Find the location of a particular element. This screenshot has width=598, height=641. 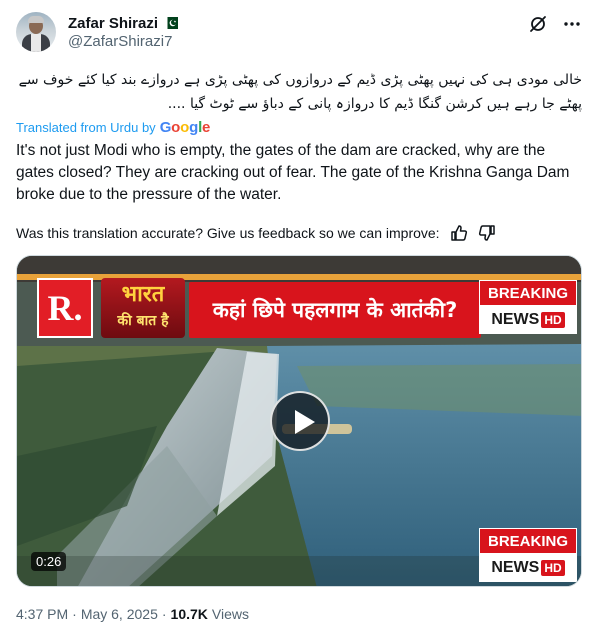

tweet-time: 4:37 PM is located at coordinates (42, 614).